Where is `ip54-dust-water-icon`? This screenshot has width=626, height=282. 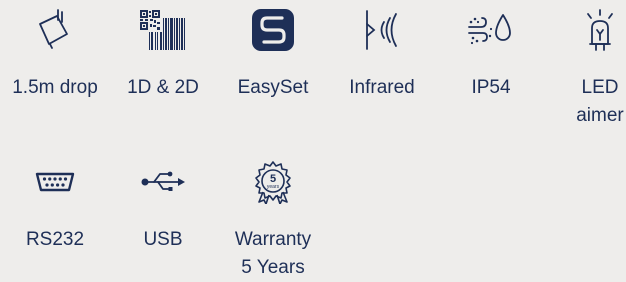 ip54-dust-water-icon is located at coordinates (491, 30).